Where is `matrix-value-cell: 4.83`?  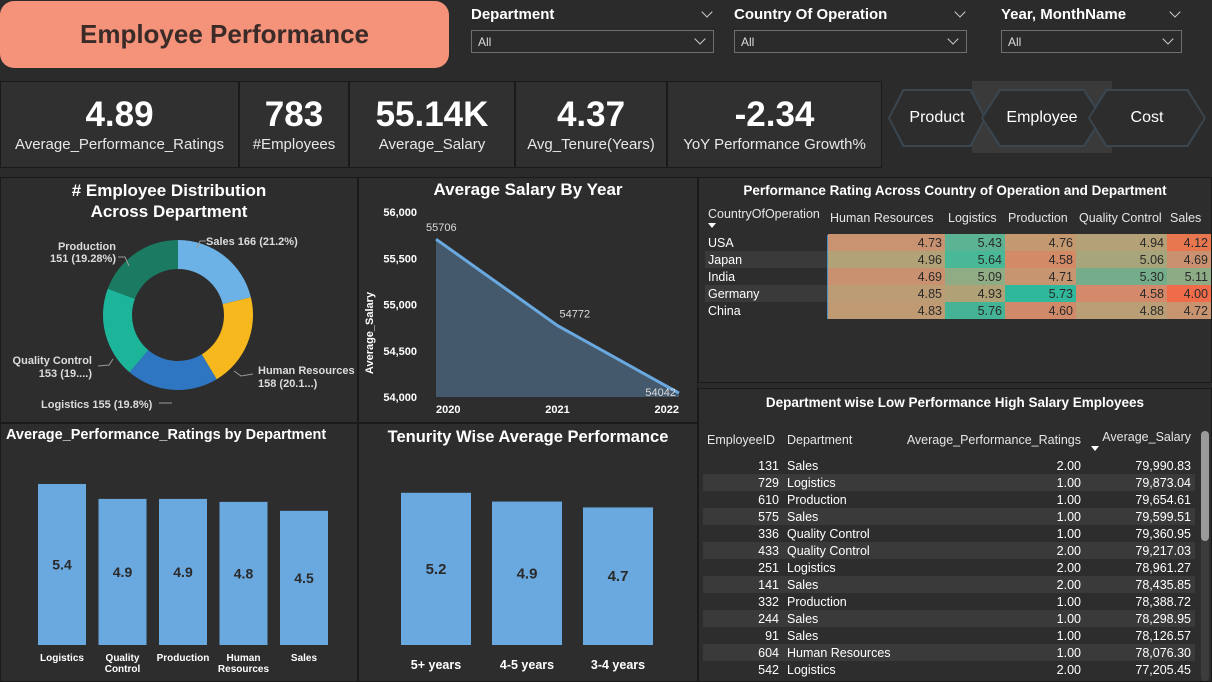 matrix-value-cell: 4.83 is located at coordinates (886, 310).